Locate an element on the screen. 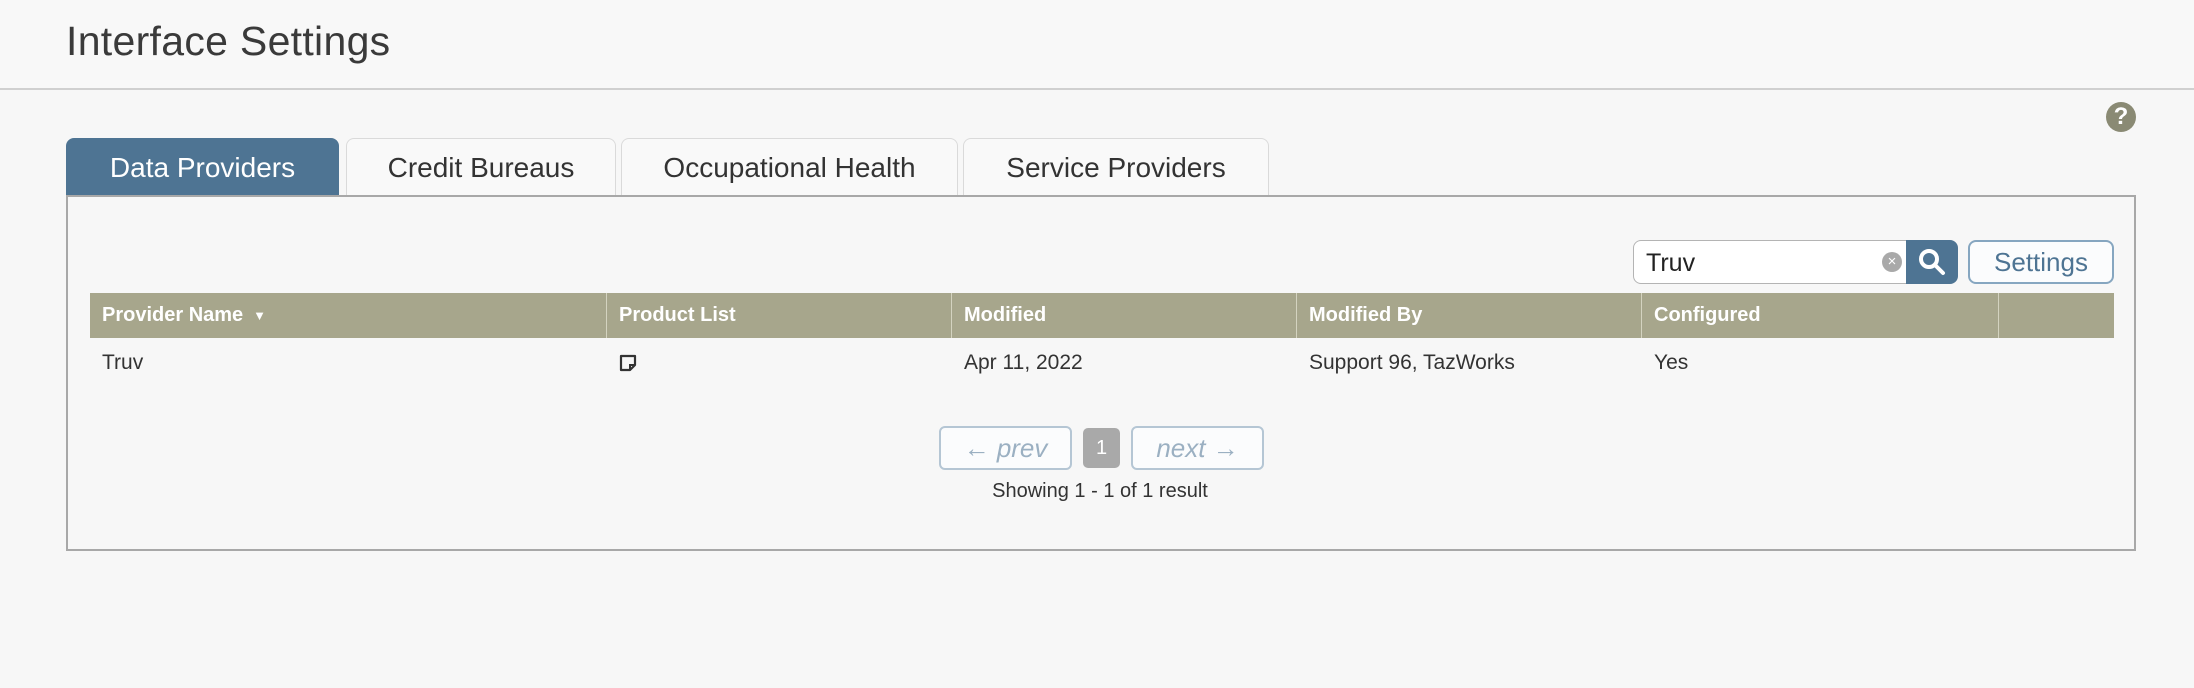 Image resolution: width=2194 pixels, height=688 pixels. search-input is located at coordinates (1756, 263).